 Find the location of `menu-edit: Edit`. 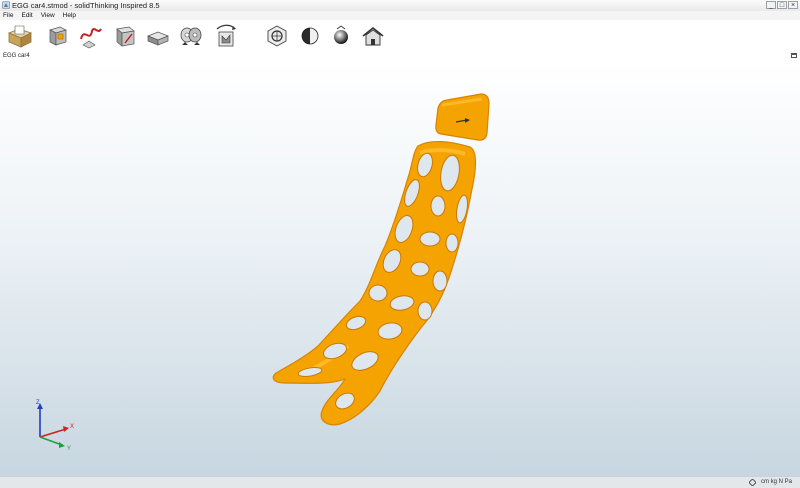

menu-edit: Edit is located at coordinates (26, 15).